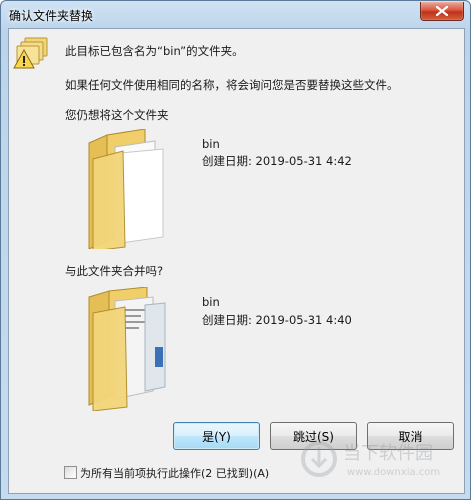 The image size is (471, 500). Describe the element at coordinates (174, 473) in the screenshot. I see `apply-all-label: 为所有当前项执行此操作(2 已找到)(A)` at that location.